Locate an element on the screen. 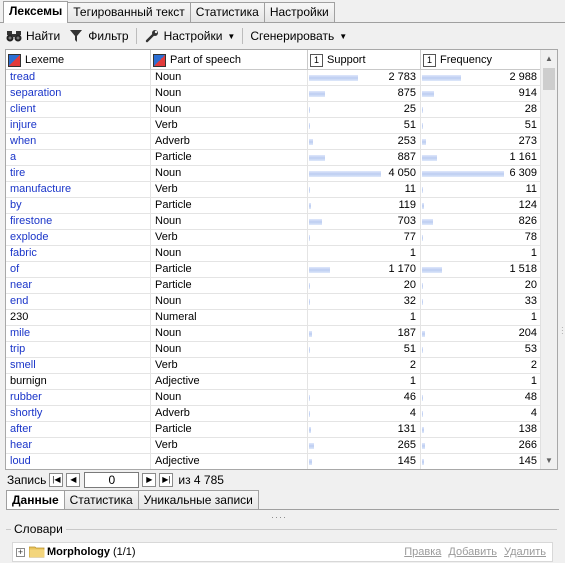 Image resolution: width=565 pixels, height=563 pixels. find-button: Найти is located at coordinates (33, 36).